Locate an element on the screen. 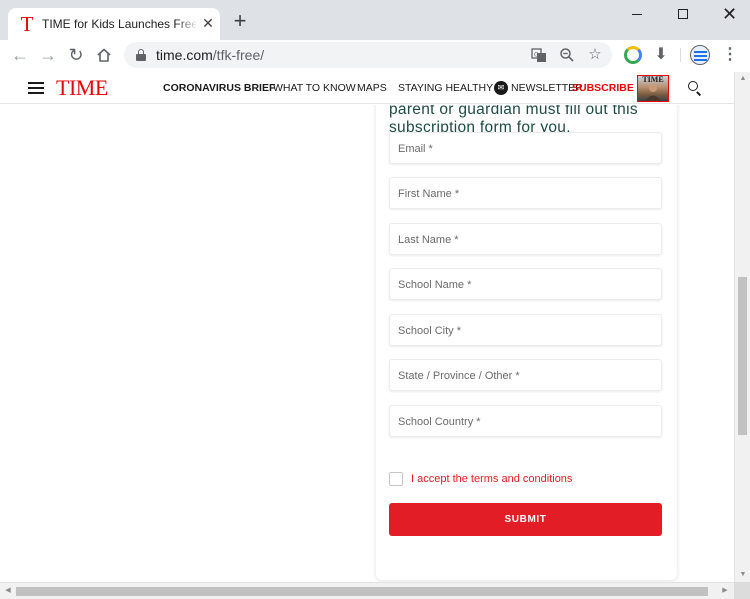 Image resolution: width=750 pixels, height=599 pixels. maximize-window-button is located at coordinates (683, 15).